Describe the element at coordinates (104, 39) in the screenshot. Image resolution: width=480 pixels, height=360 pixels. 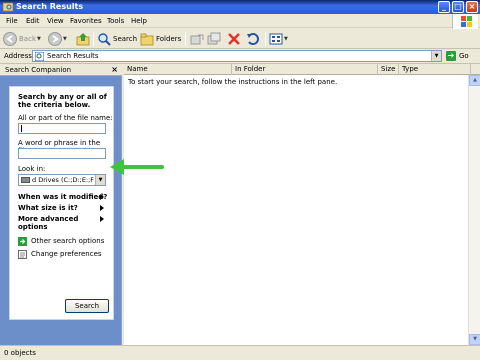
I see `search-icon` at that location.